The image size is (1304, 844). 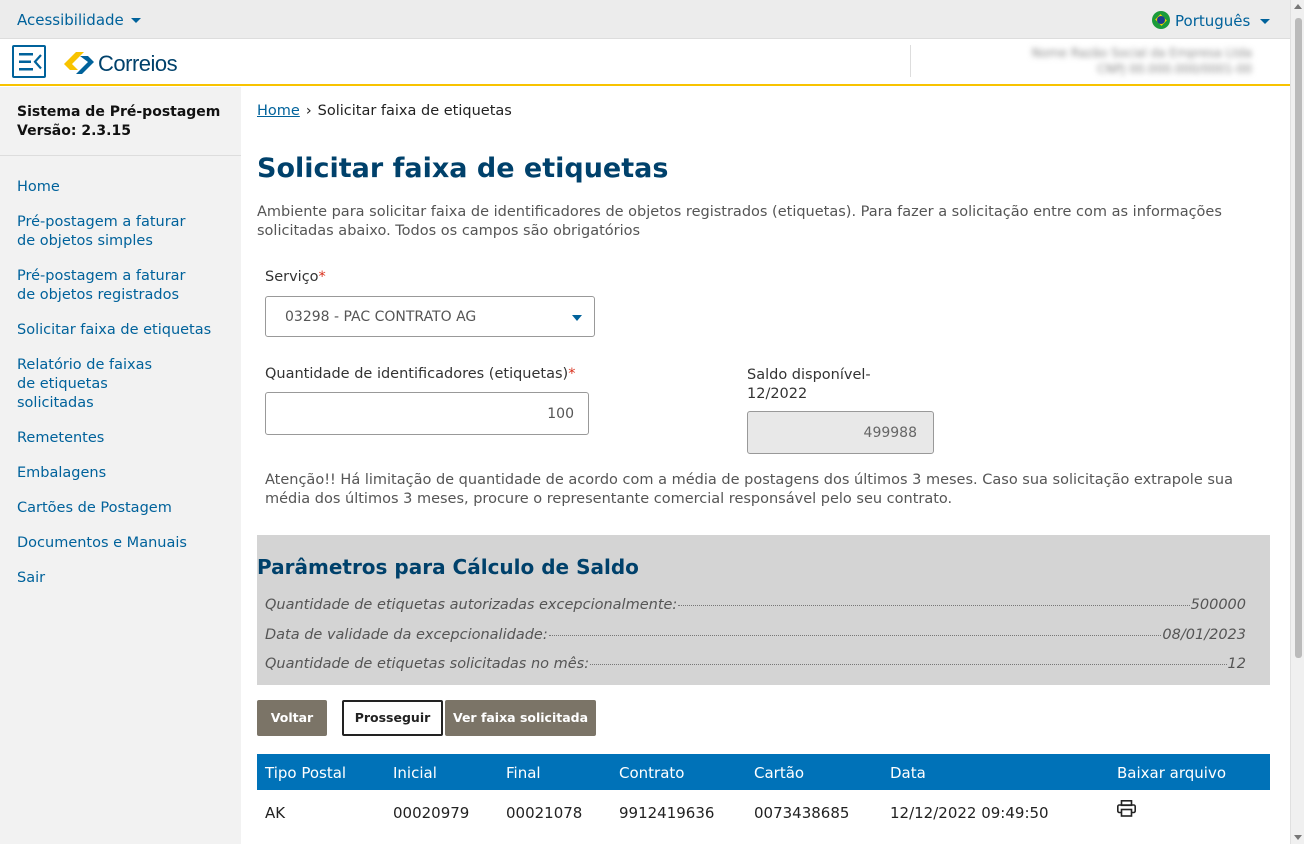 What do you see at coordinates (645, 19) in the screenshot?
I see `top-bar: Acessibilidade Português` at bounding box center [645, 19].